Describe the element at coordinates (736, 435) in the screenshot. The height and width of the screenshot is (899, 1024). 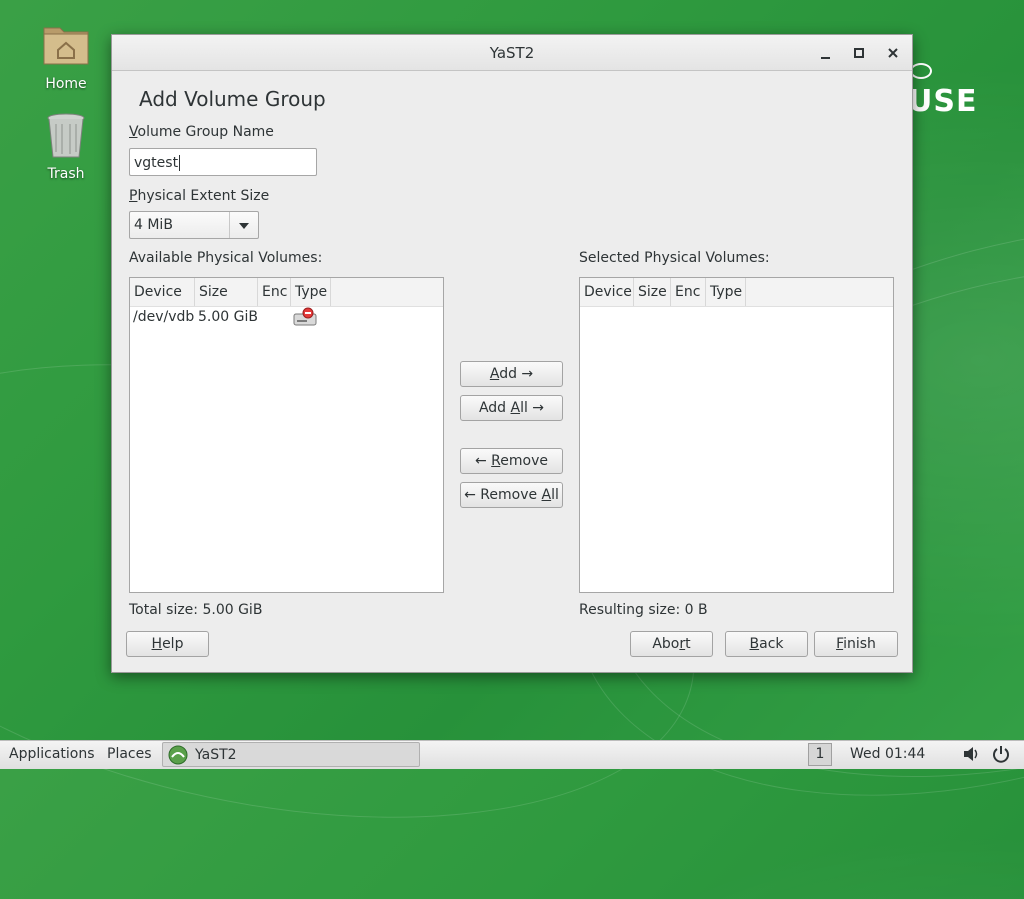
I see `selected-volumes-table: Device Size Enc Type` at that location.